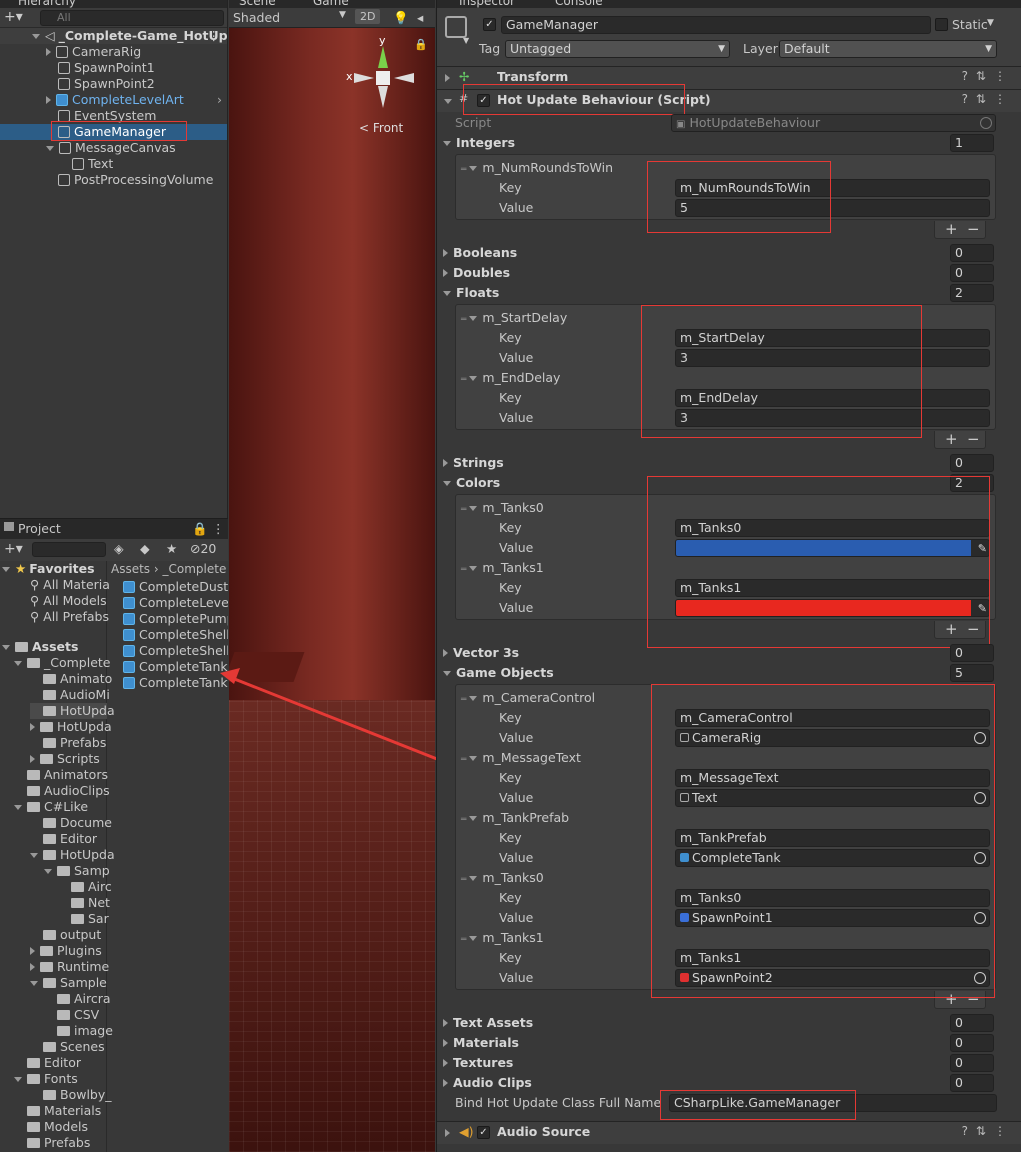 The height and width of the screenshot is (1152, 1021). What do you see at coordinates (990, 23) in the screenshot?
I see `chevron-down-icon: ▼` at bounding box center [990, 23].